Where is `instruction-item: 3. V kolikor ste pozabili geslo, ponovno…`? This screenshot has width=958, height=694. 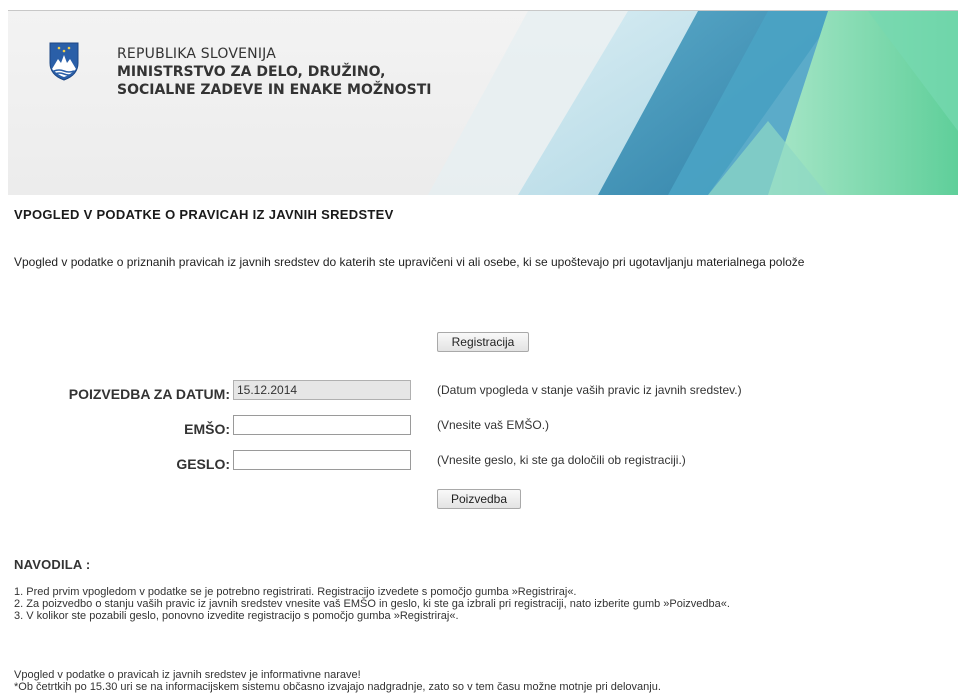
instruction-item: 3. V kolikor ste pozabili geslo, ponovno… is located at coordinates (236, 616).